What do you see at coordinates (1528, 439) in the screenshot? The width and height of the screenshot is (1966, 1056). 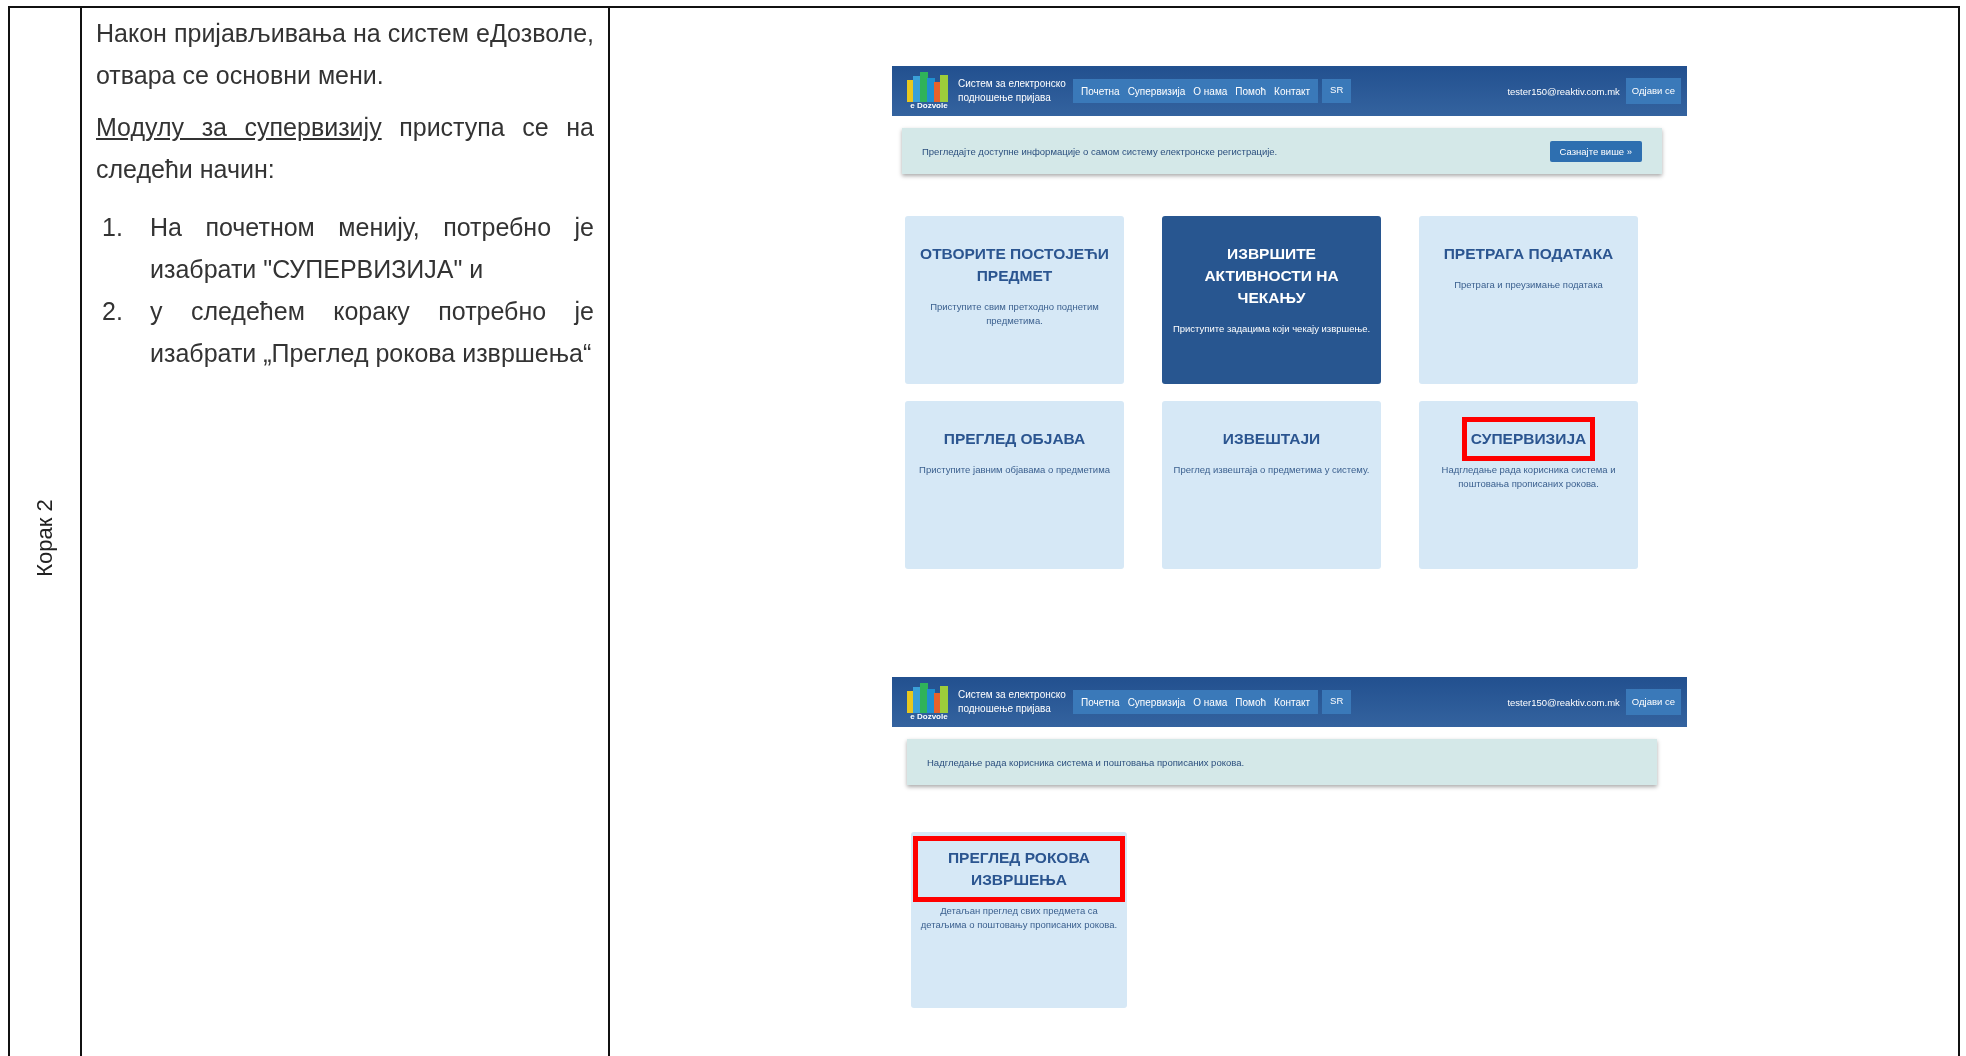 I see `tile-title: СУПЕРВИЗИЈА` at bounding box center [1528, 439].